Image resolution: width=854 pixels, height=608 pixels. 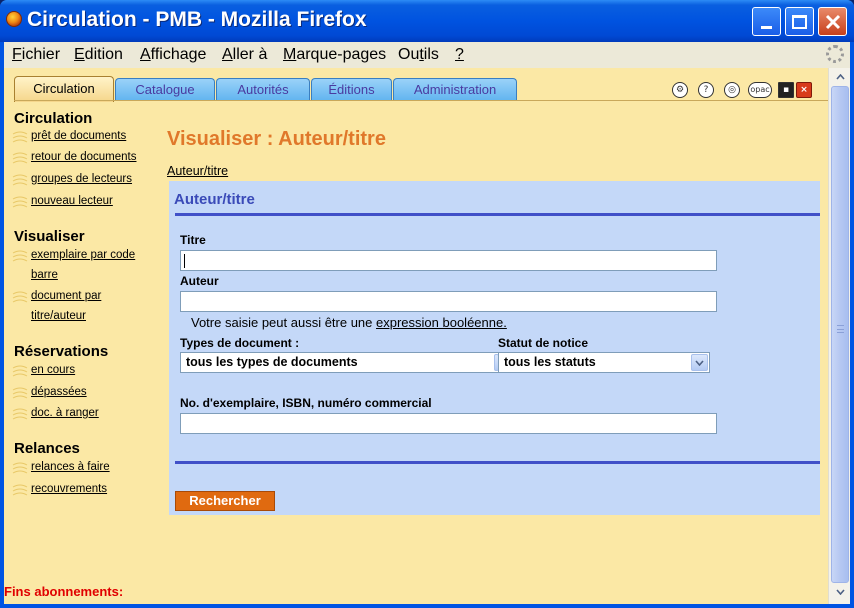 I want to click on close-icon, so click(x=832, y=21).